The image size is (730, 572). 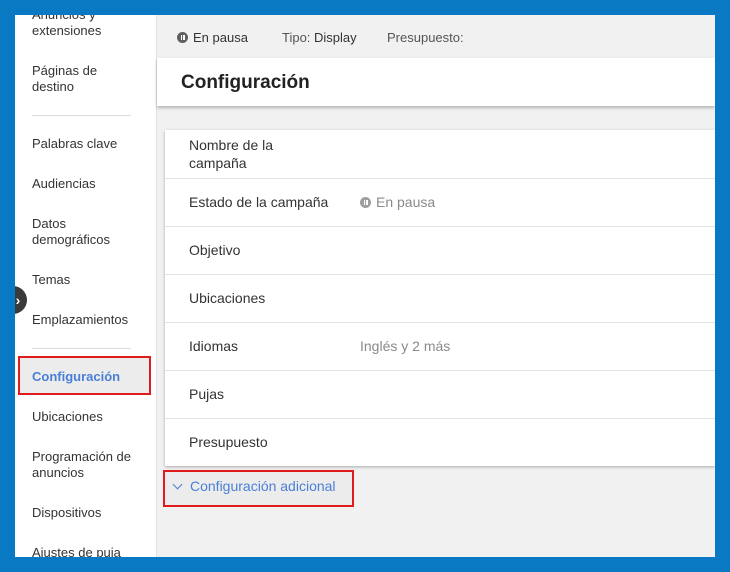 I want to click on settings-row-label: Presupuesto, so click(x=228, y=442).